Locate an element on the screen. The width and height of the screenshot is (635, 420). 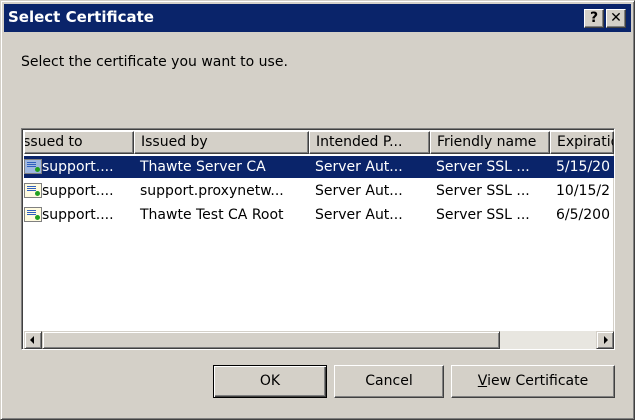
scrollbar-thumb is located at coordinates (271, 340).